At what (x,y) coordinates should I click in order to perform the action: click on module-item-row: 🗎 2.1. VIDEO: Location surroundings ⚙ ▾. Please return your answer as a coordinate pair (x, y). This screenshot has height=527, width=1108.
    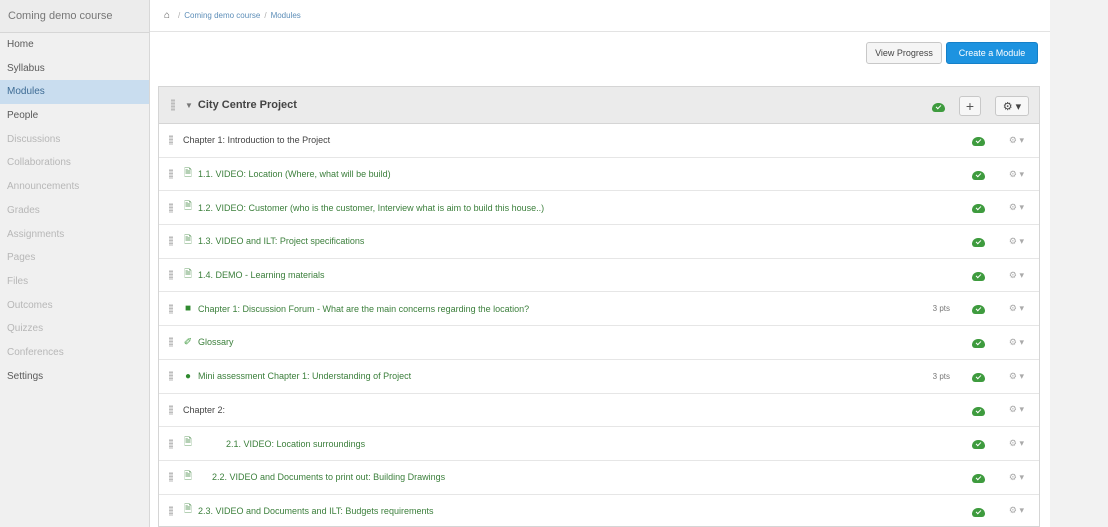
    Looking at the image, I should click on (599, 444).